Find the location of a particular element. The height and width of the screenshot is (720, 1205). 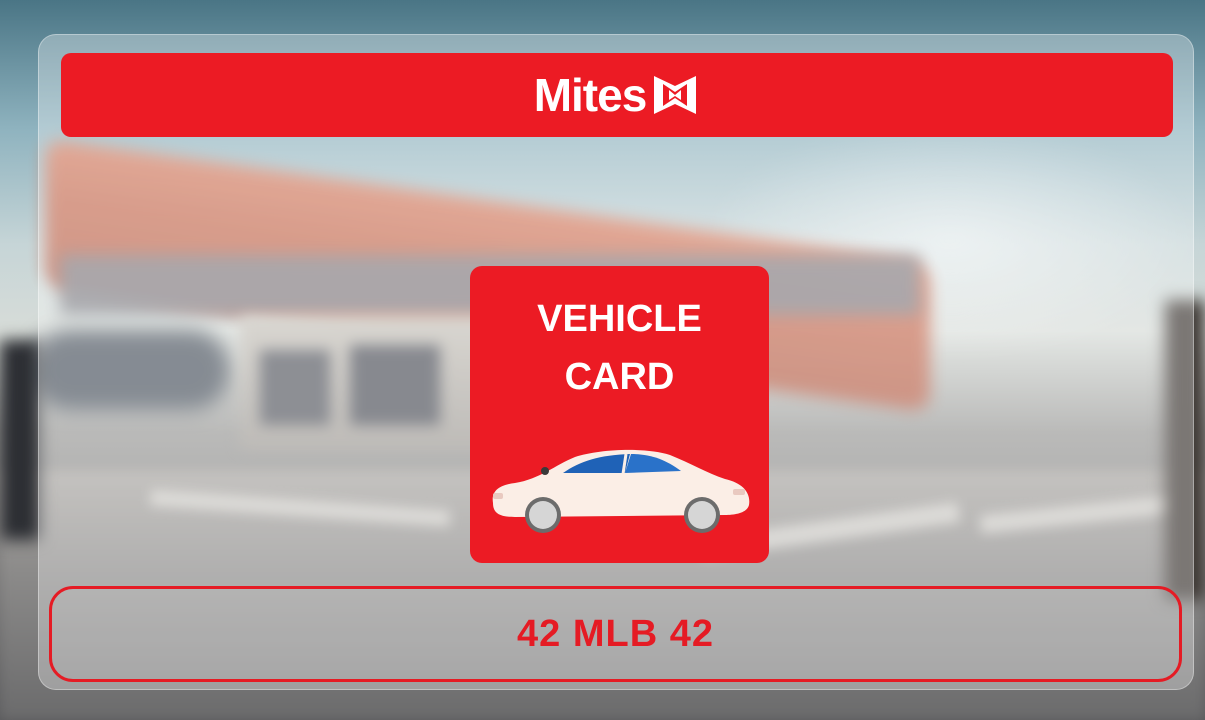

vehicle-card-title-line2: CARD is located at coordinates (619, 377).